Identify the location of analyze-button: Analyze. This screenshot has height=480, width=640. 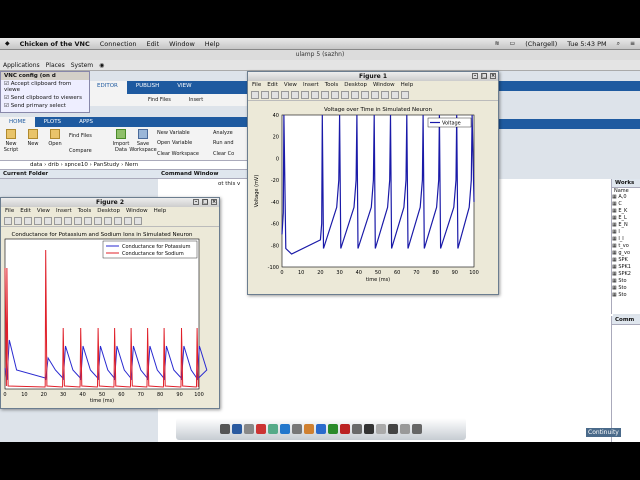
(225, 133).